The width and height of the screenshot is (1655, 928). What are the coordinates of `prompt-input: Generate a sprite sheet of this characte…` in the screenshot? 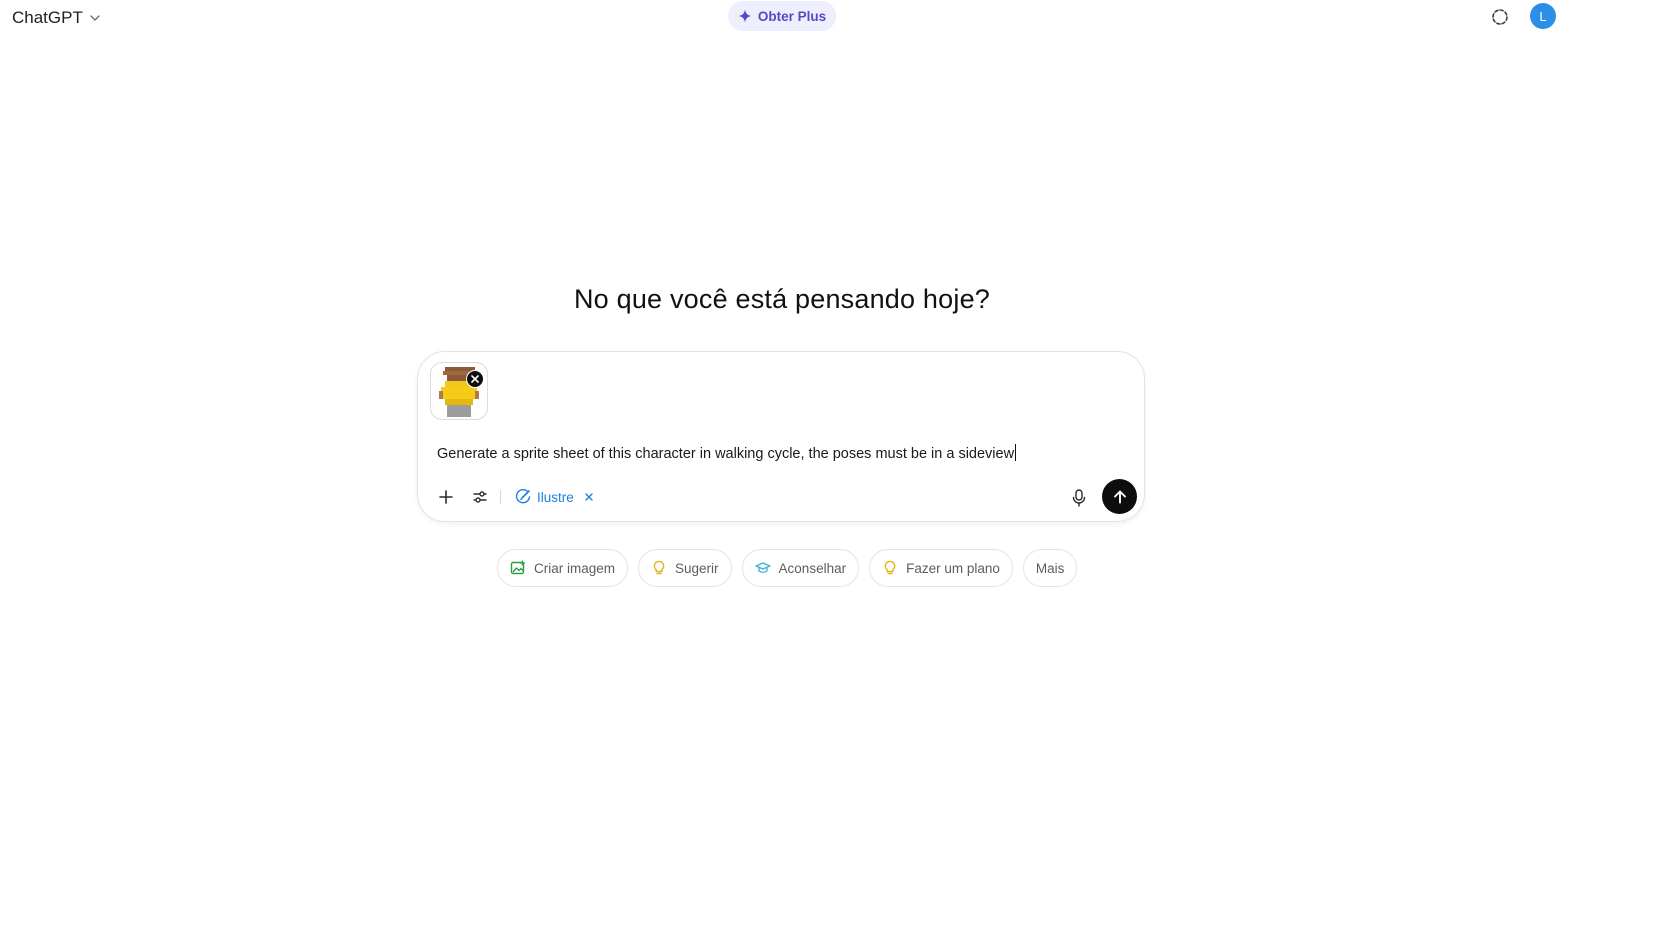 It's located at (782, 453).